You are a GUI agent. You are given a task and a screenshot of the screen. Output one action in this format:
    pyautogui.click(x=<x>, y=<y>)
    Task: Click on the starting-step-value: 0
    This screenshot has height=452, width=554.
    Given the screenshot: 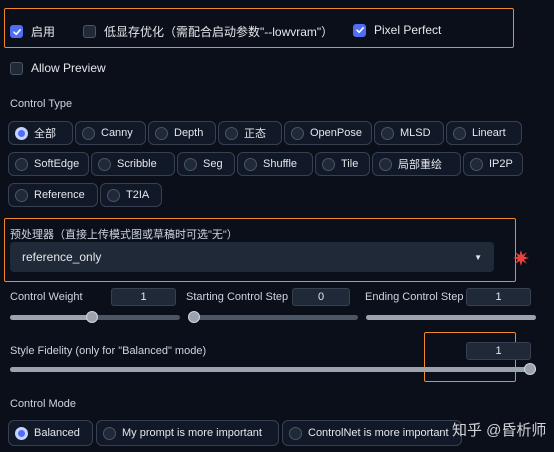 What is the action you would take?
    pyautogui.click(x=321, y=297)
    